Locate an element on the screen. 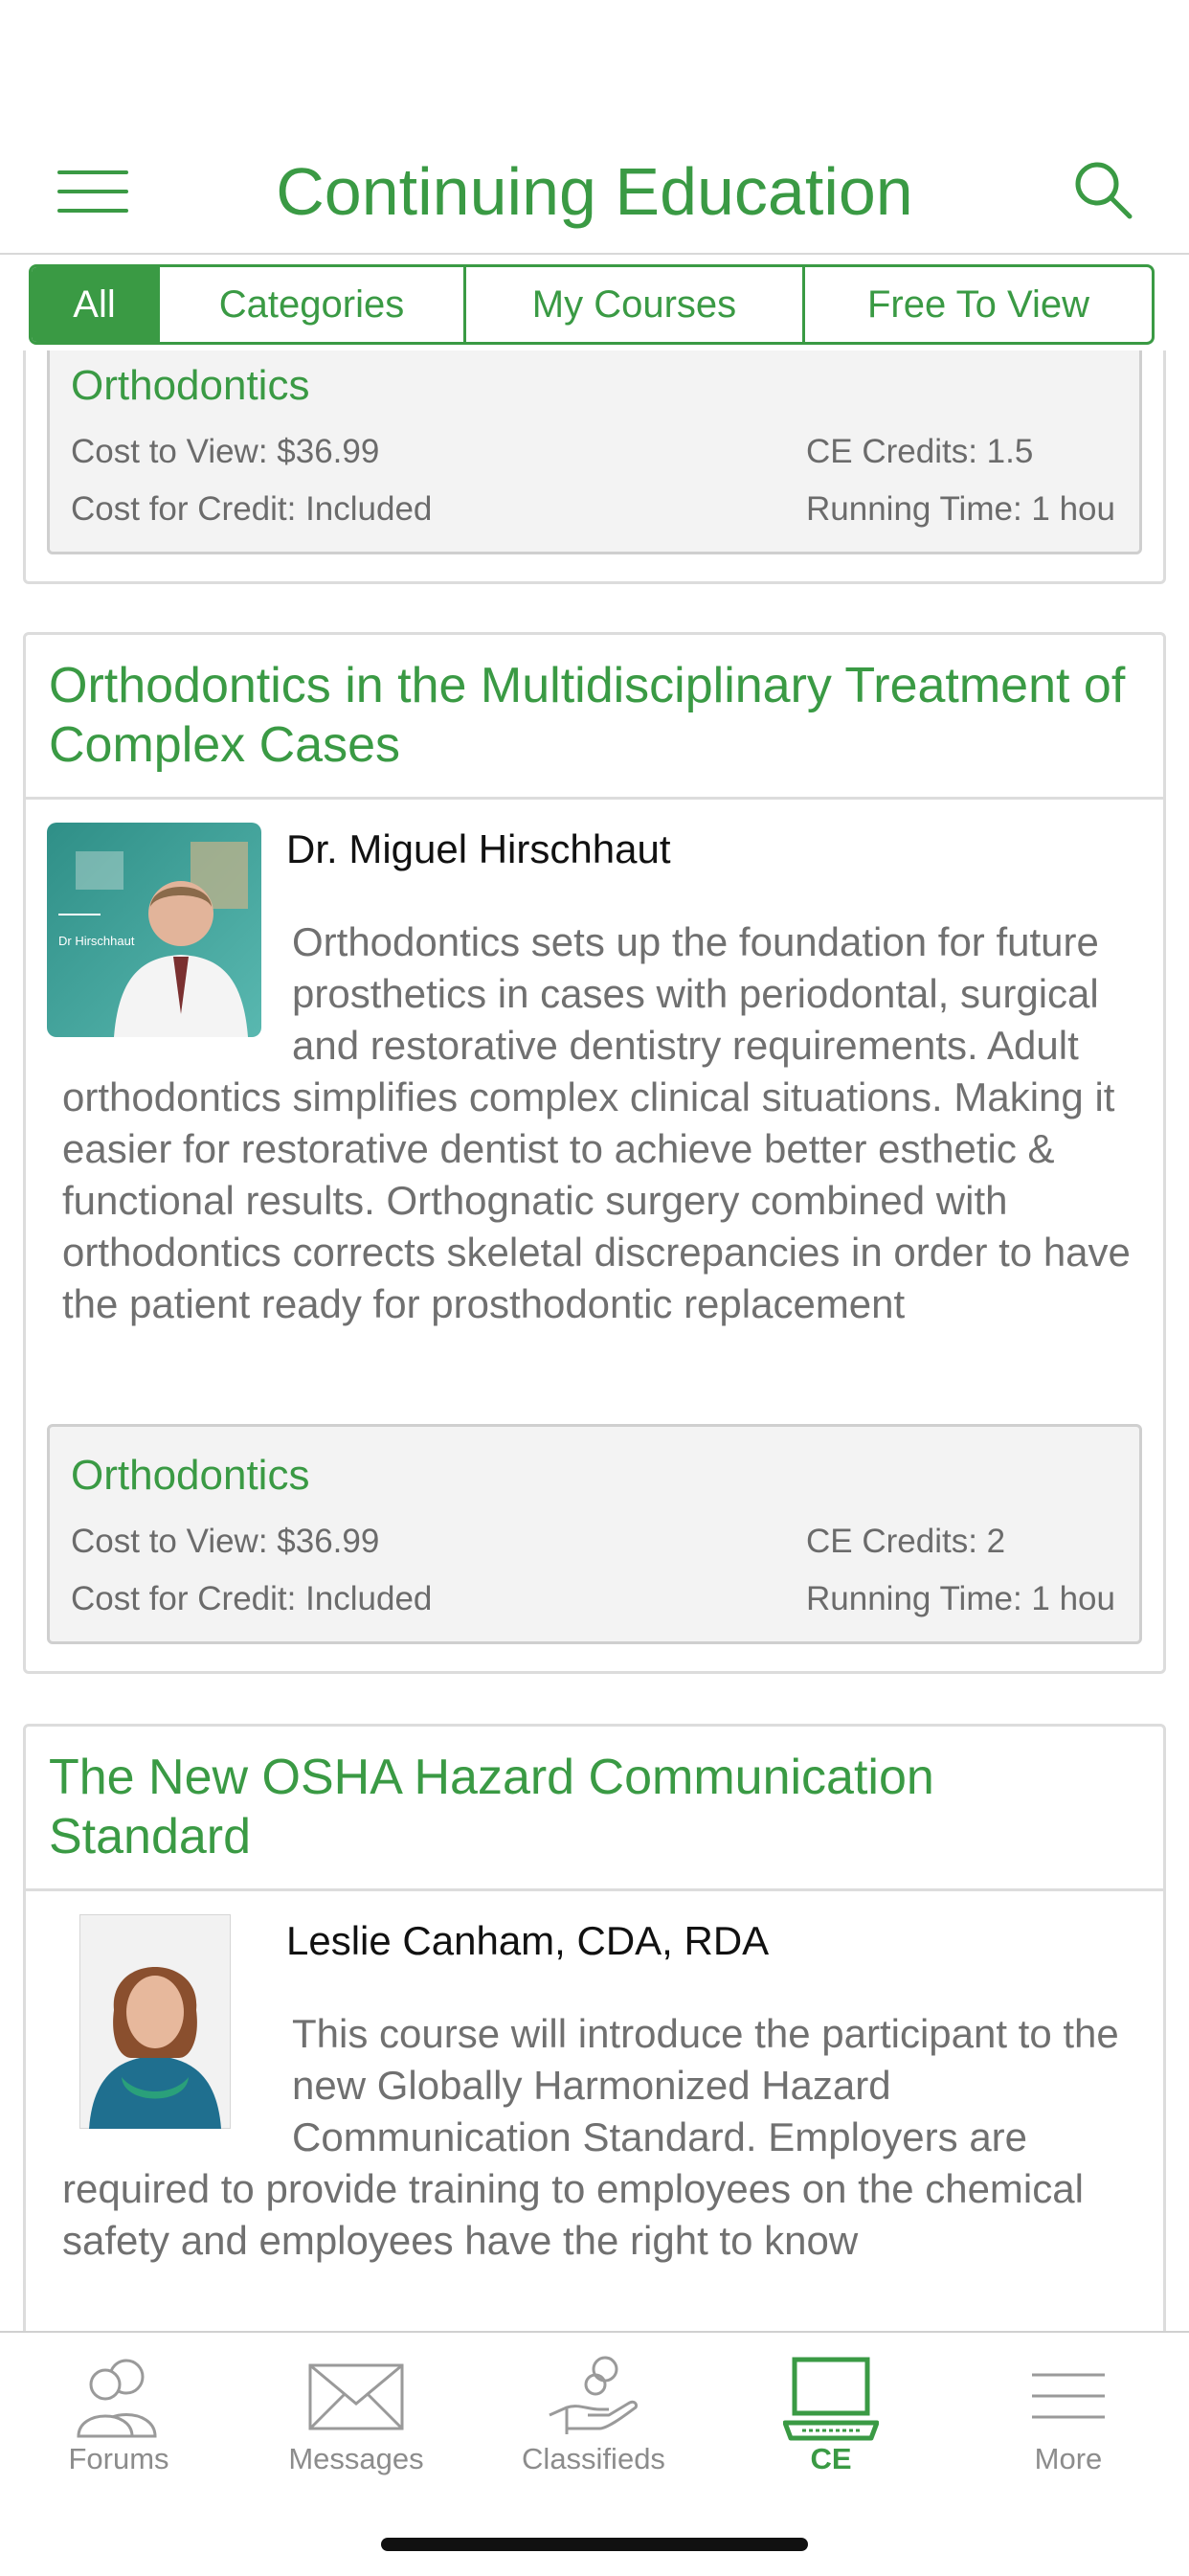  tab-bar-label: More is located at coordinates (1068, 2458).